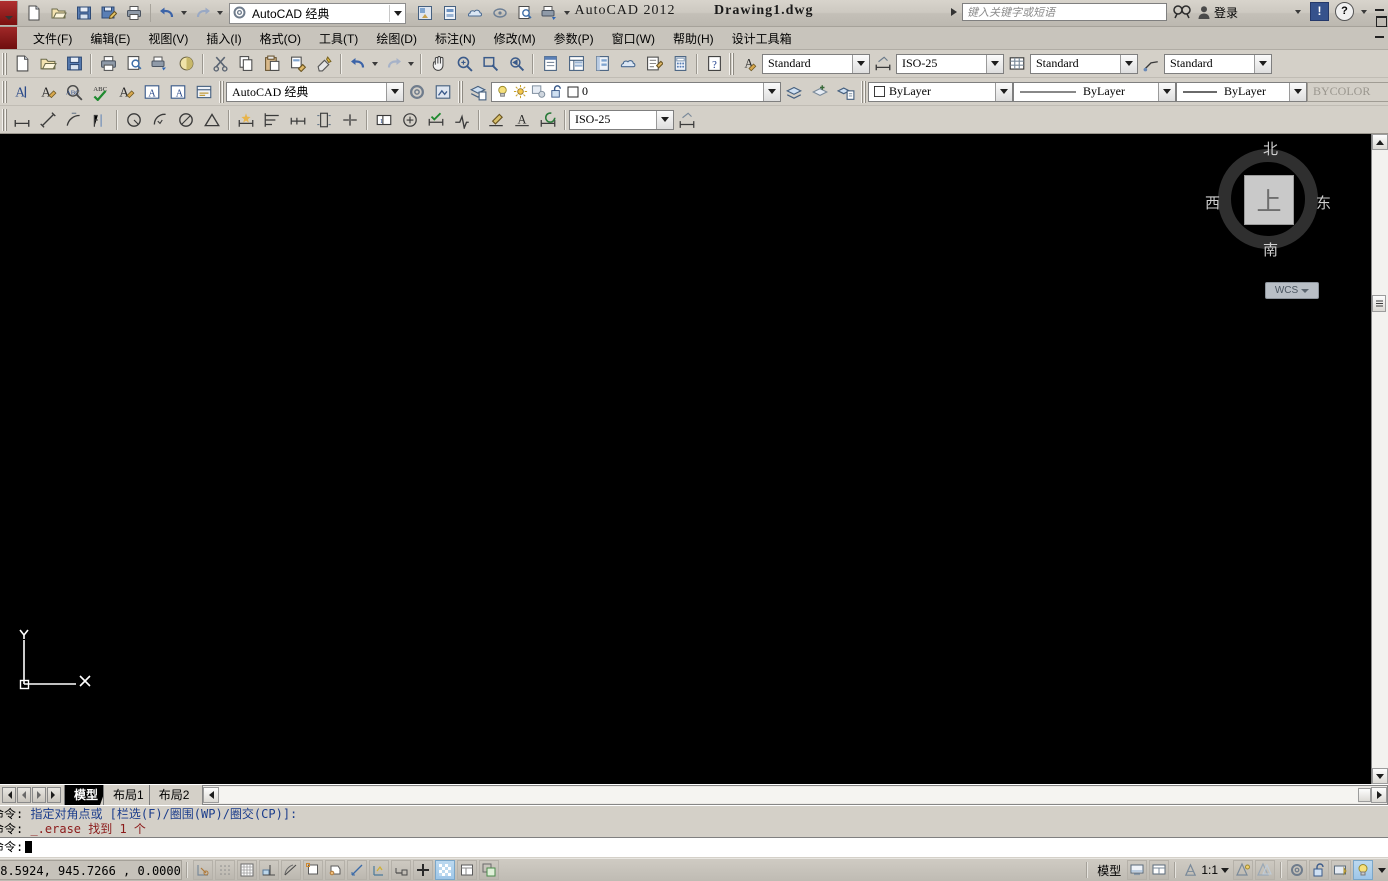 This screenshot has height=881, width=1388. Describe the element at coordinates (350, 119) in the screenshot. I see `dim-break-icon` at that location.